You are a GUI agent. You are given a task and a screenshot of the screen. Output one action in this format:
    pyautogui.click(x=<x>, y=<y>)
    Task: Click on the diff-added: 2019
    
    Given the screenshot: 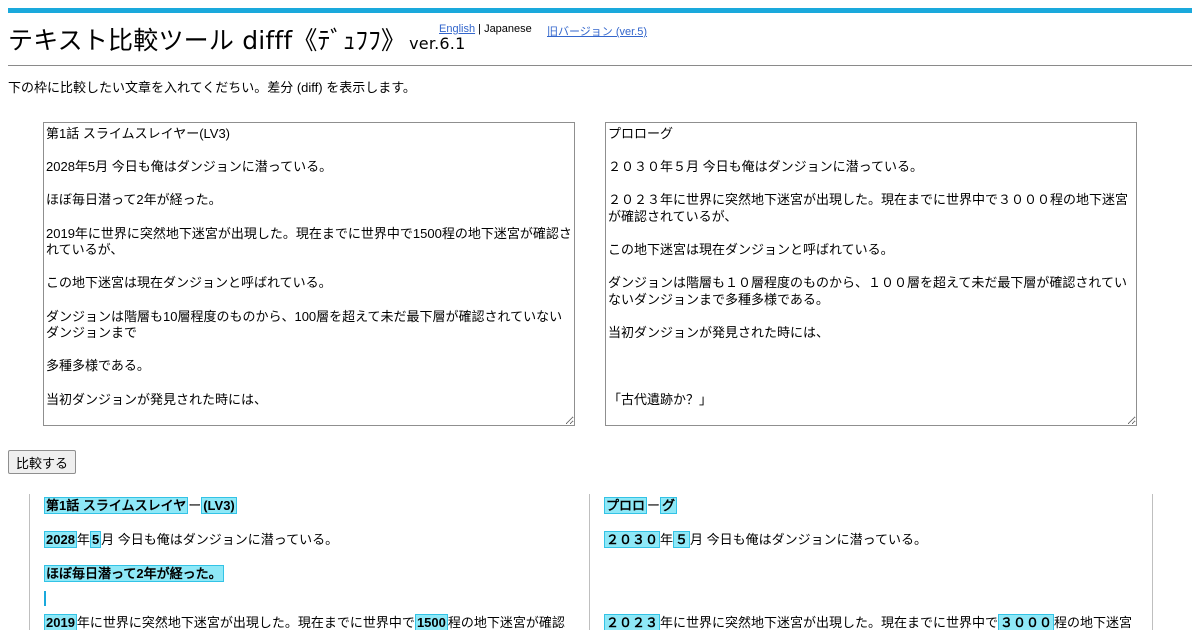 What is the action you would take?
    pyautogui.click(x=60, y=622)
    